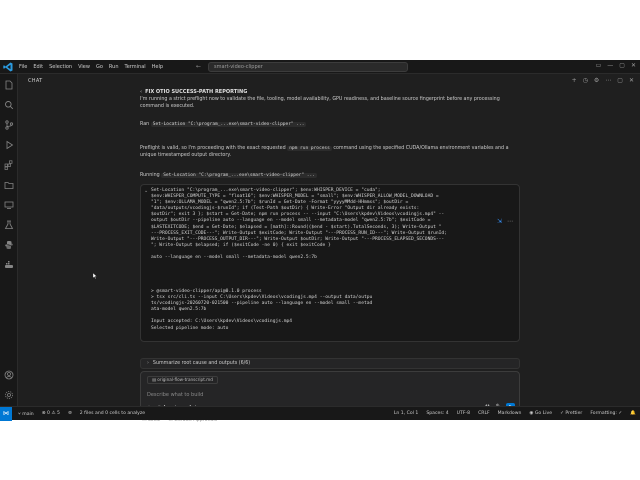  What do you see at coordinates (9, 165) in the screenshot?
I see `extensions-icon` at bounding box center [9, 165].